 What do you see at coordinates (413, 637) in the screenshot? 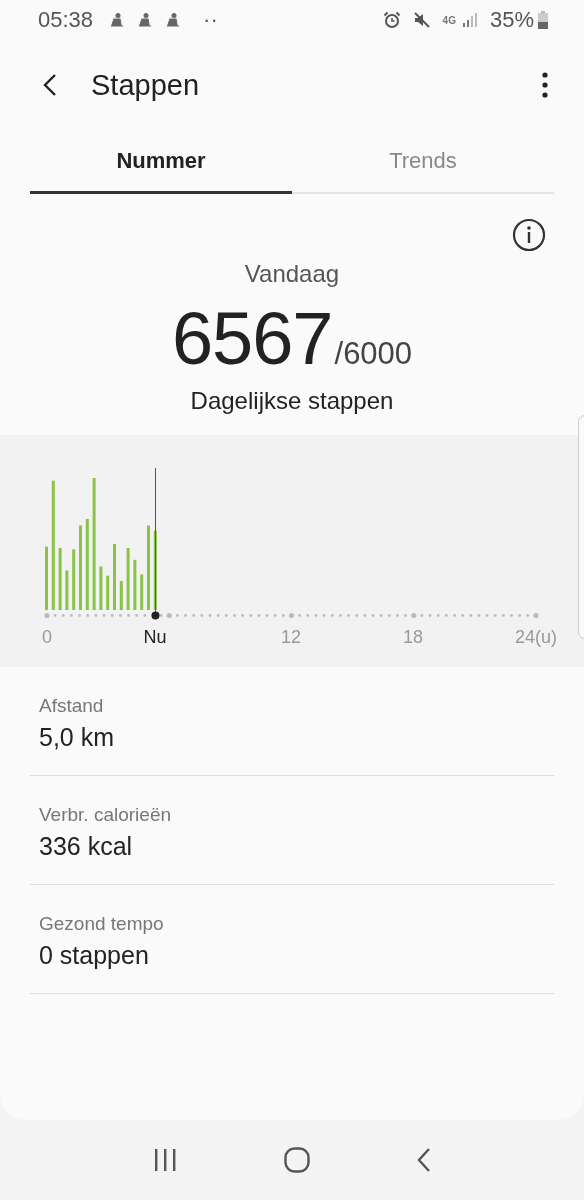
I see `axis-label: 18` at bounding box center [413, 637].